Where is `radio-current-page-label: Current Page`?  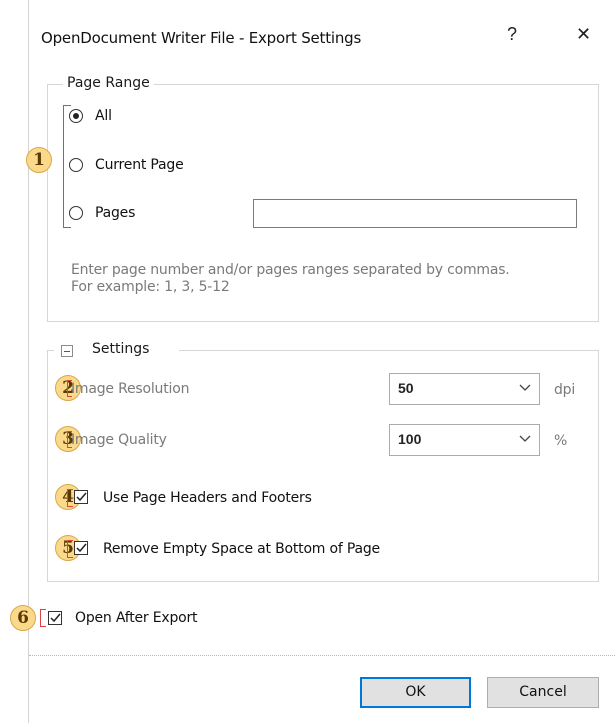 radio-current-page-label: Current Page is located at coordinates (139, 165).